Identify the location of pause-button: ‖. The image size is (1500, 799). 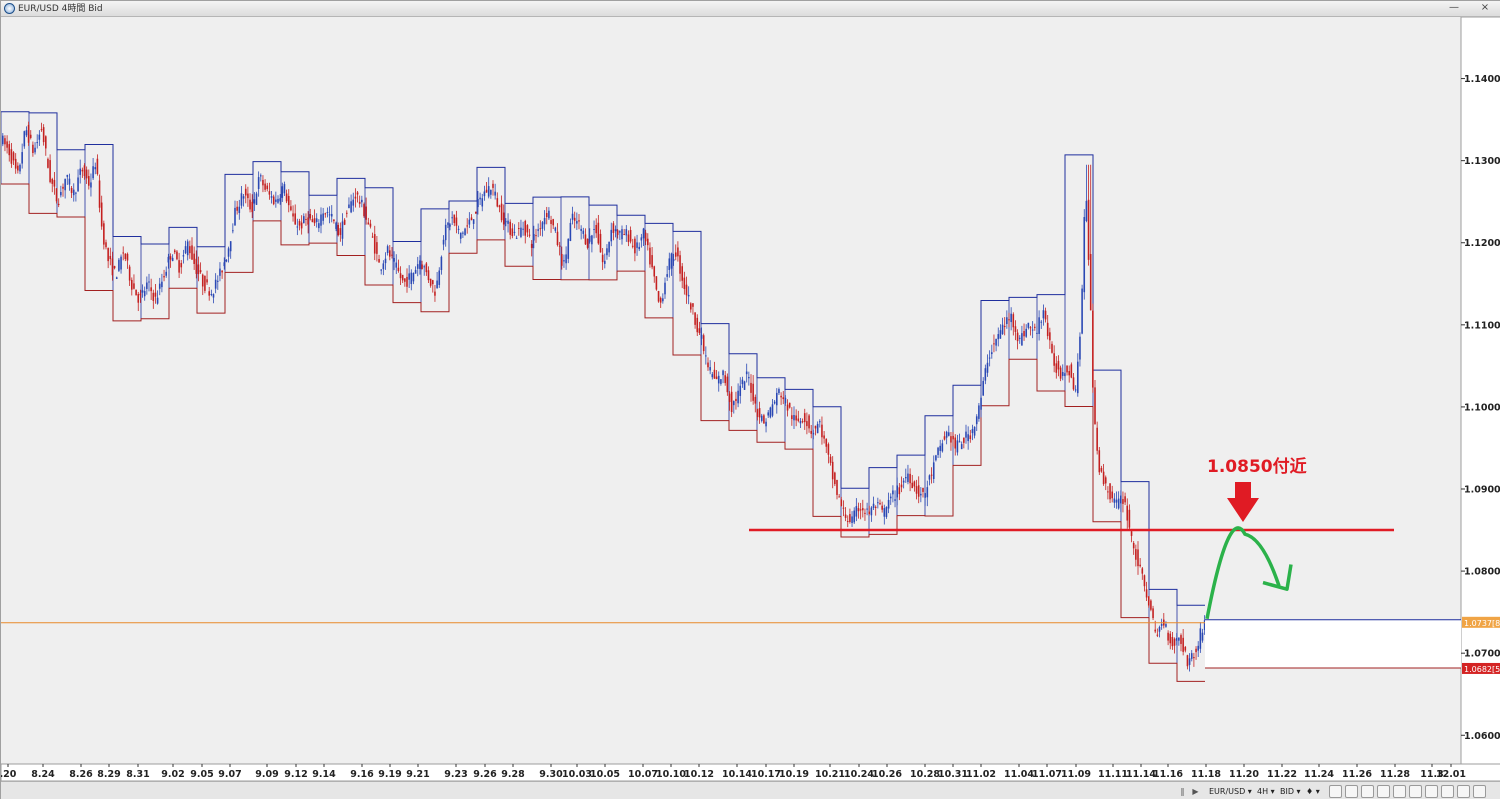
(1182, 791).